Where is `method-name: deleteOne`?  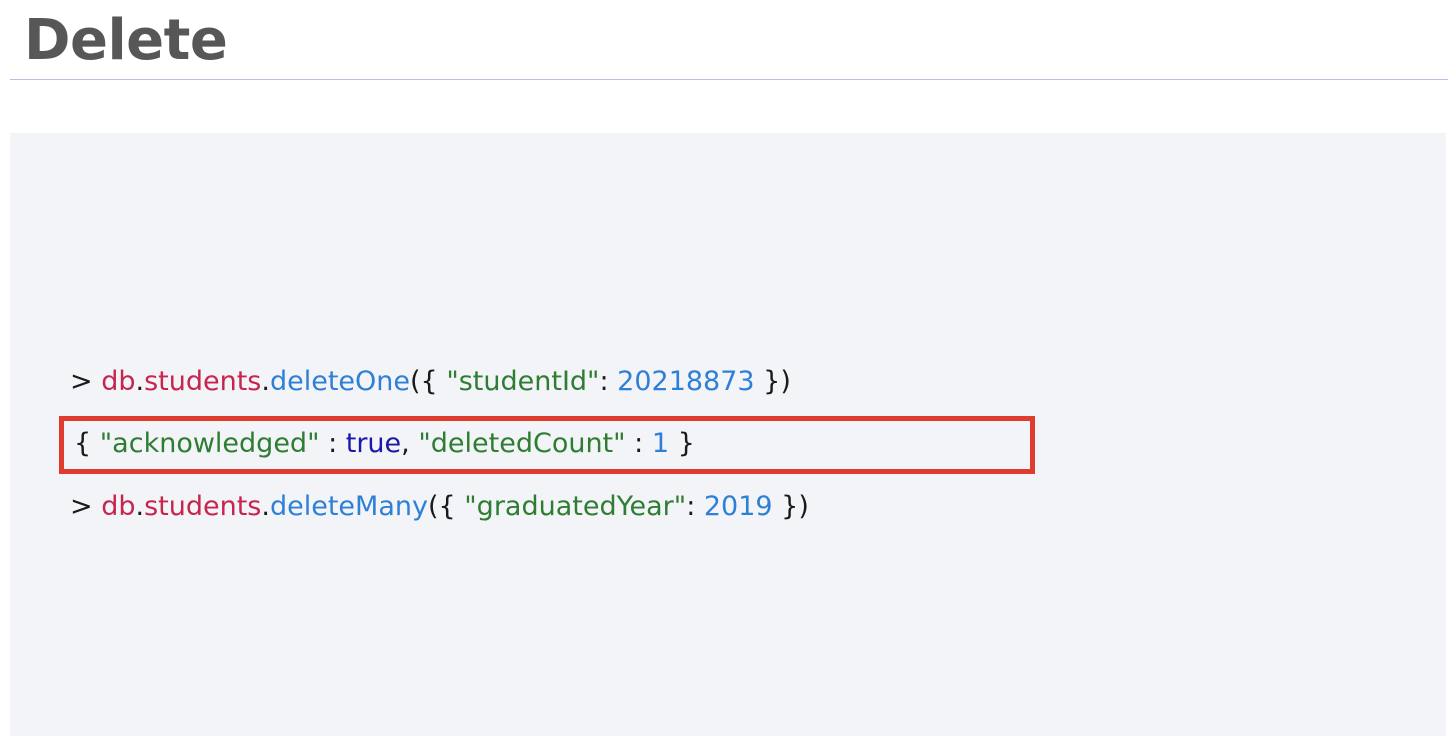
method-name: deleteOne is located at coordinates (340, 381).